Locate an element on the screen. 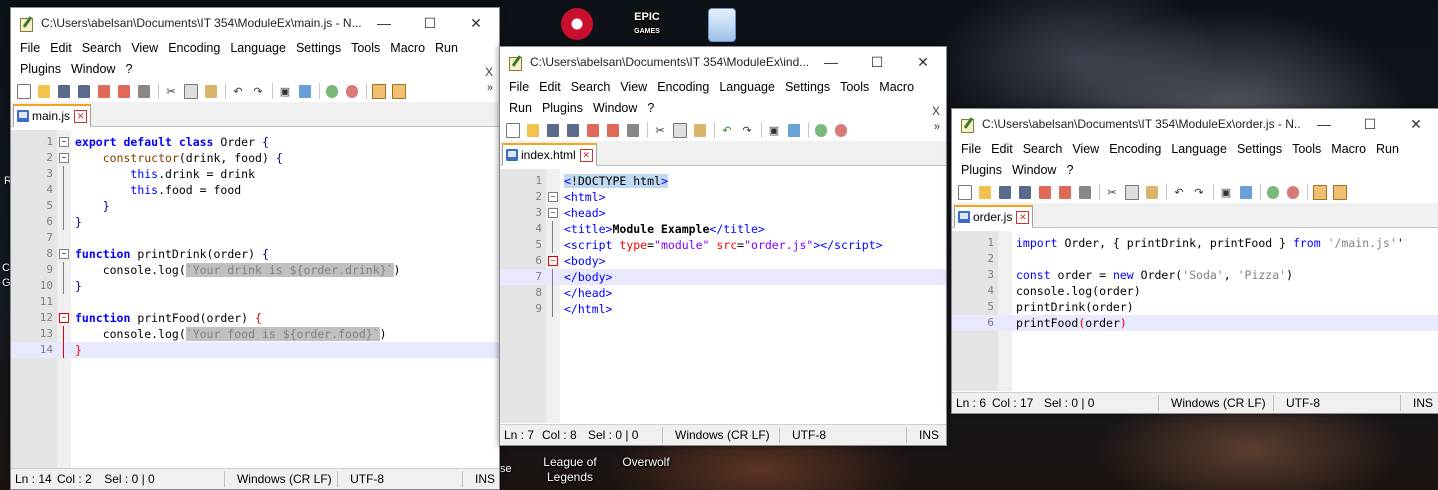  menu-file: File is located at coordinates (971, 149).